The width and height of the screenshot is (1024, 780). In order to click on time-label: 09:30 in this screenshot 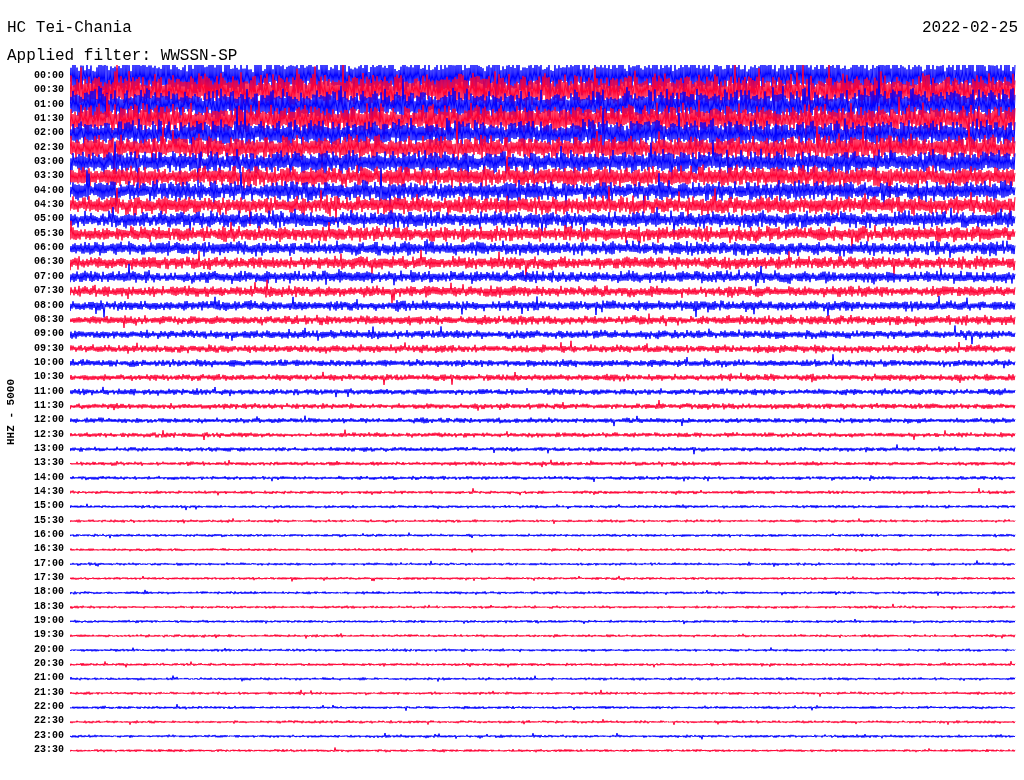, I will do `click(48, 348)`.